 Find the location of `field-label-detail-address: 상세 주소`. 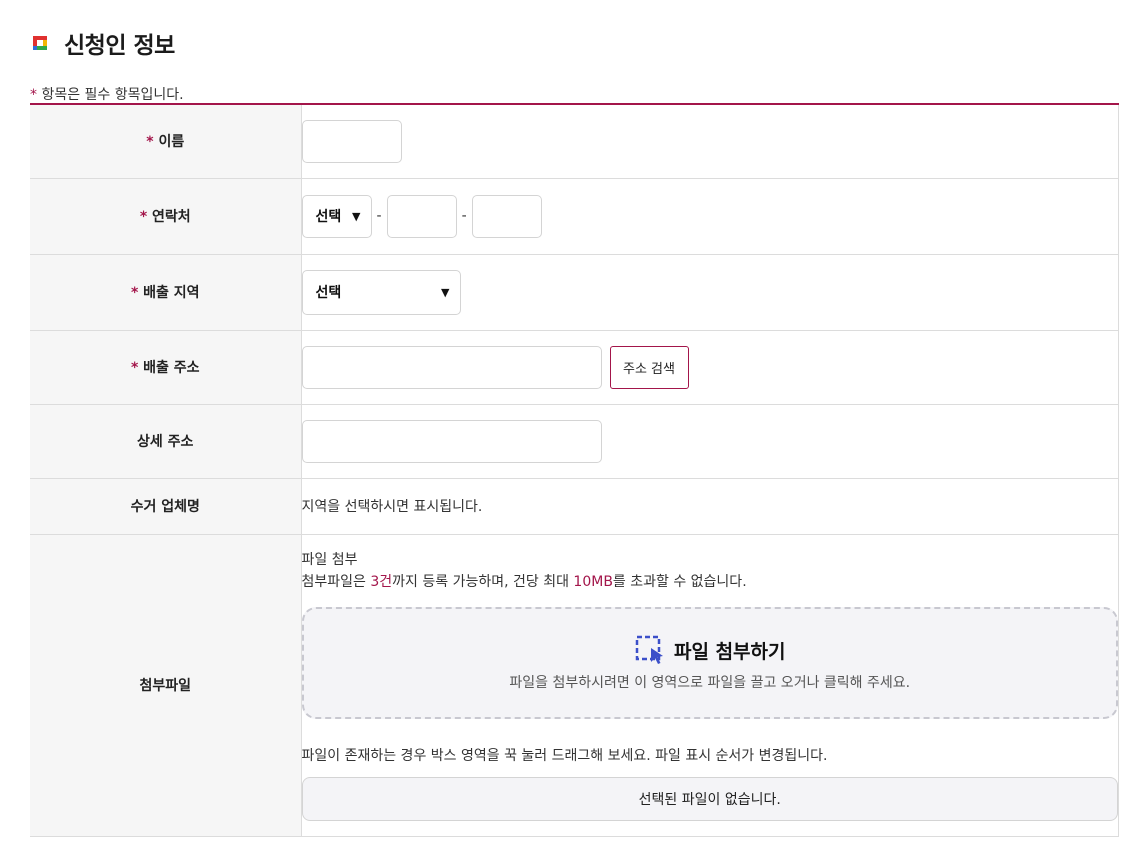

field-label-detail-address: 상세 주소 is located at coordinates (166, 441).